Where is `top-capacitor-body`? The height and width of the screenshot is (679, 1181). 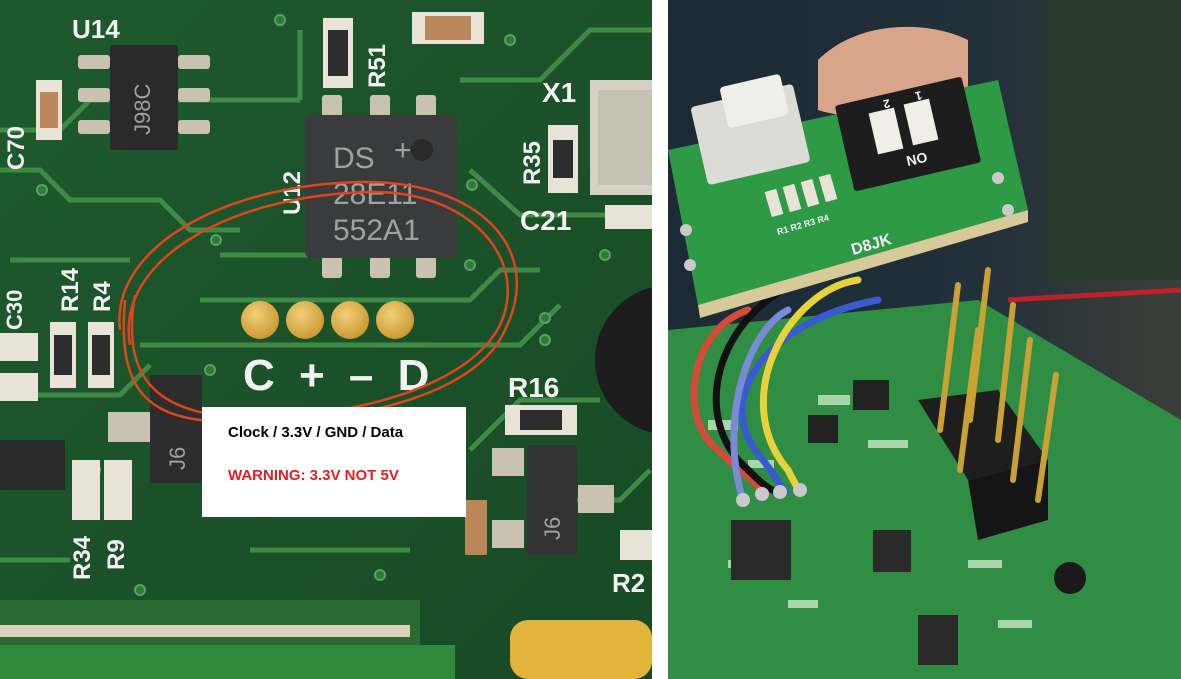
top-capacitor-body is located at coordinates (448, 28).